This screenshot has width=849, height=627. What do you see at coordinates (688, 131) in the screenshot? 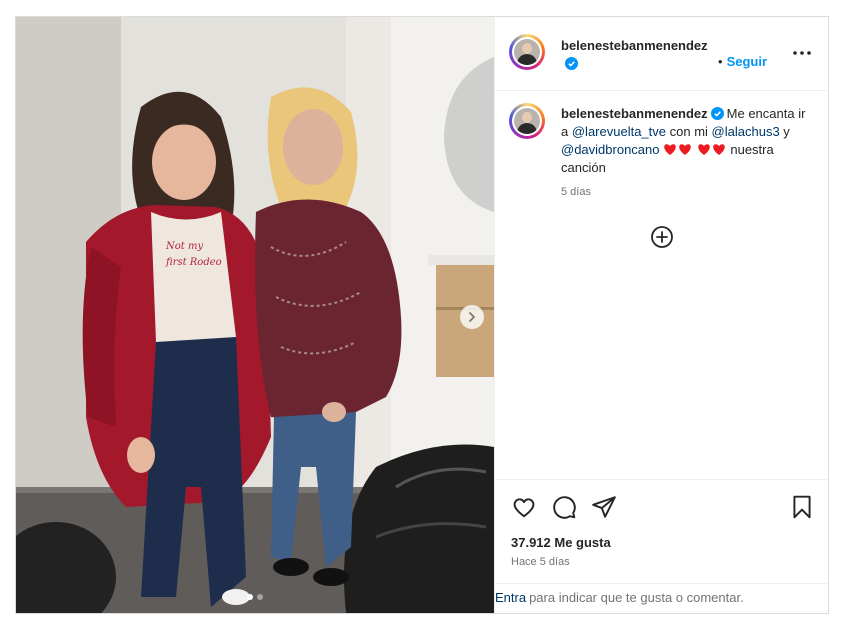
I see `caption-text: con mi` at bounding box center [688, 131].